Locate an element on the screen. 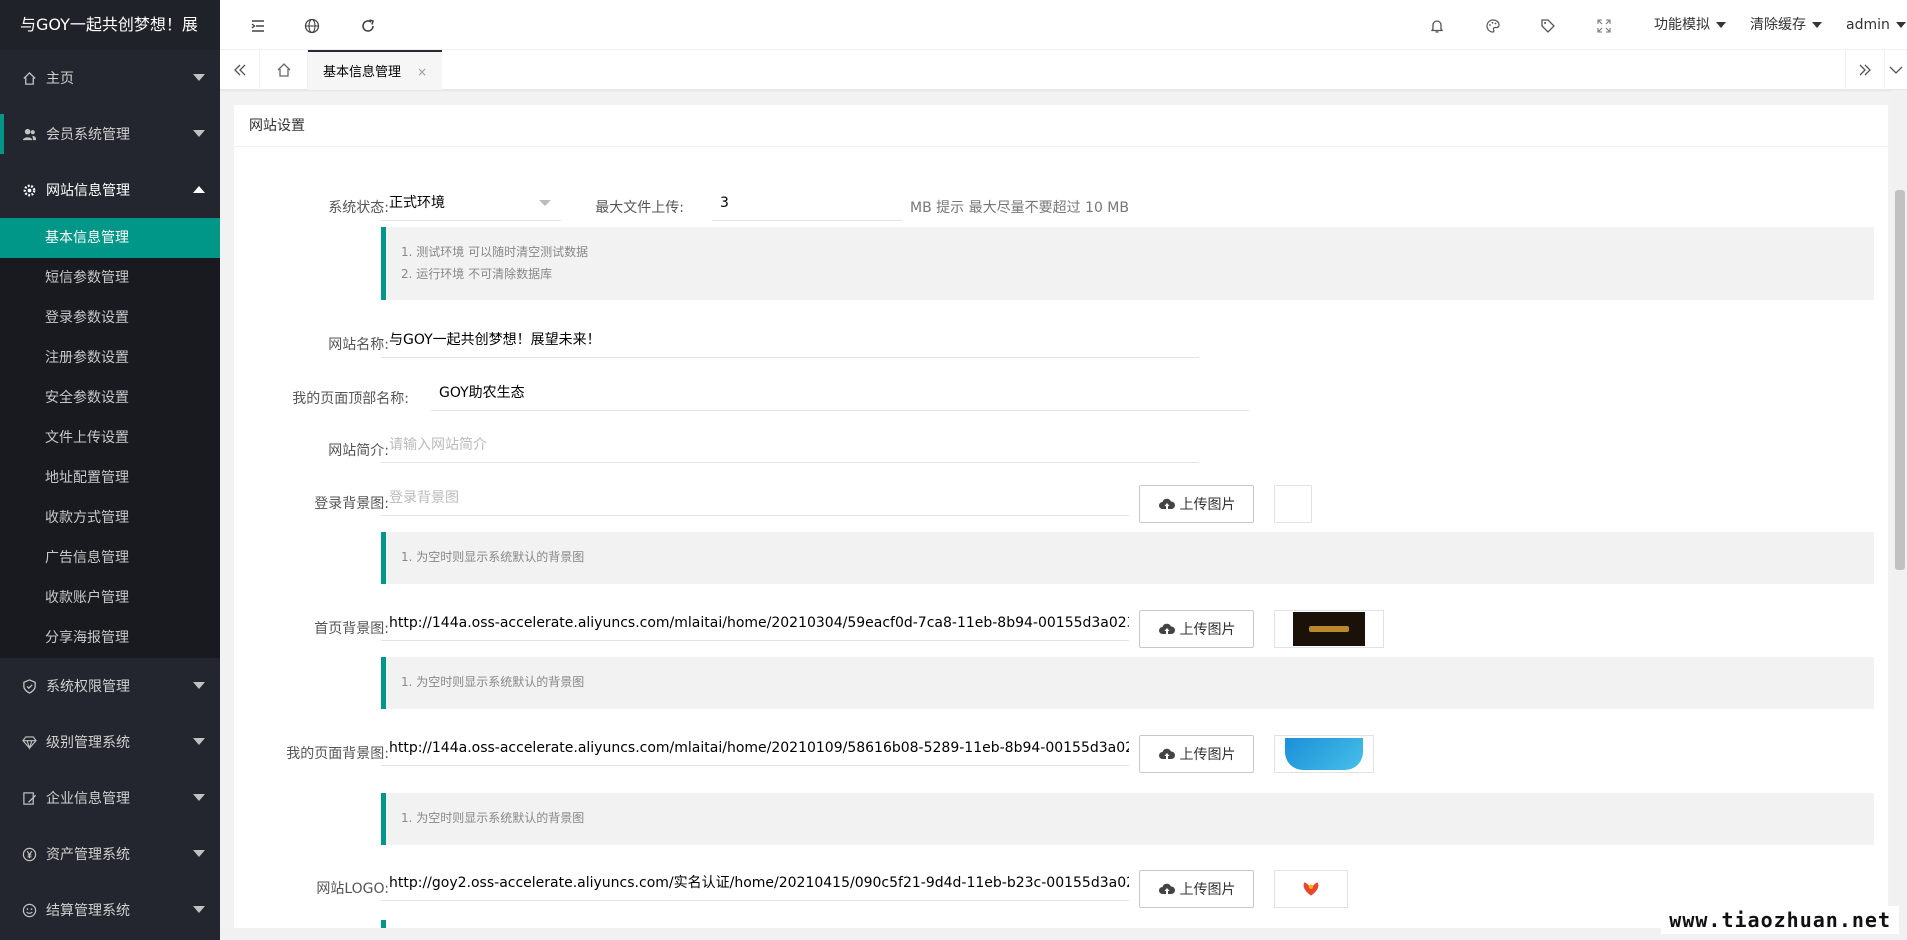 The image size is (1907, 940). smile-icon is located at coordinates (29, 910).